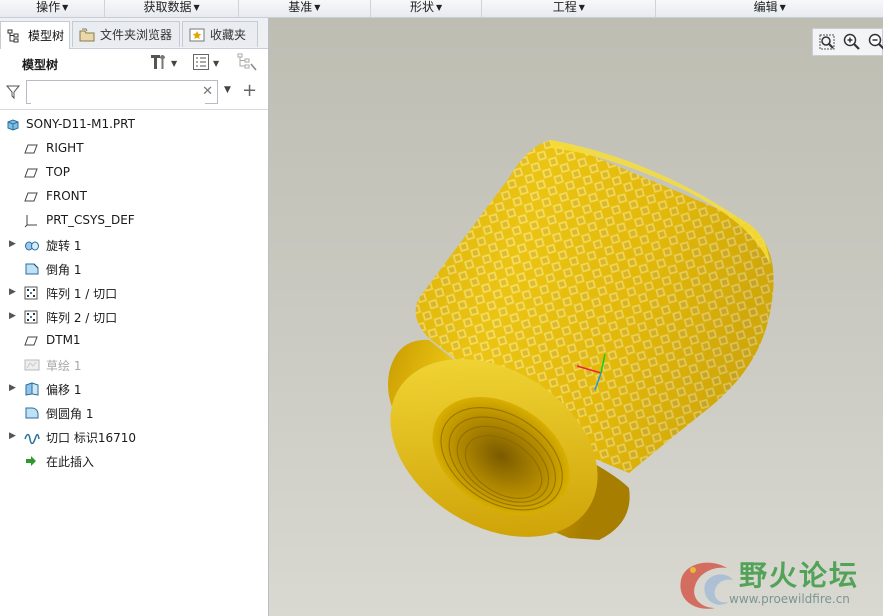  I want to click on tree-item-label: 在此插入, so click(70, 462).